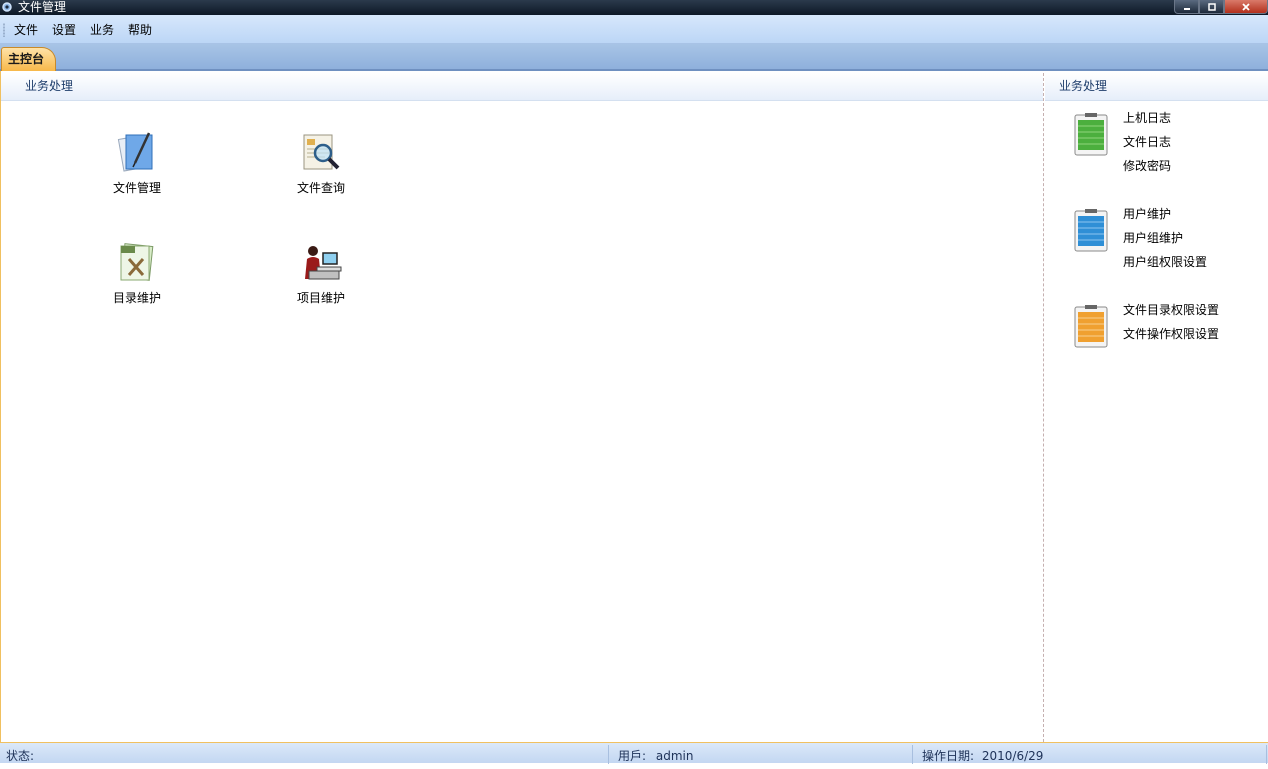 This screenshot has height=769, width=1268. What do you see at coordinates (1171, 310) in the screenshot?
I see `link-directory-permission: 文件目录权限设置` at bounding box center [1171, 310].